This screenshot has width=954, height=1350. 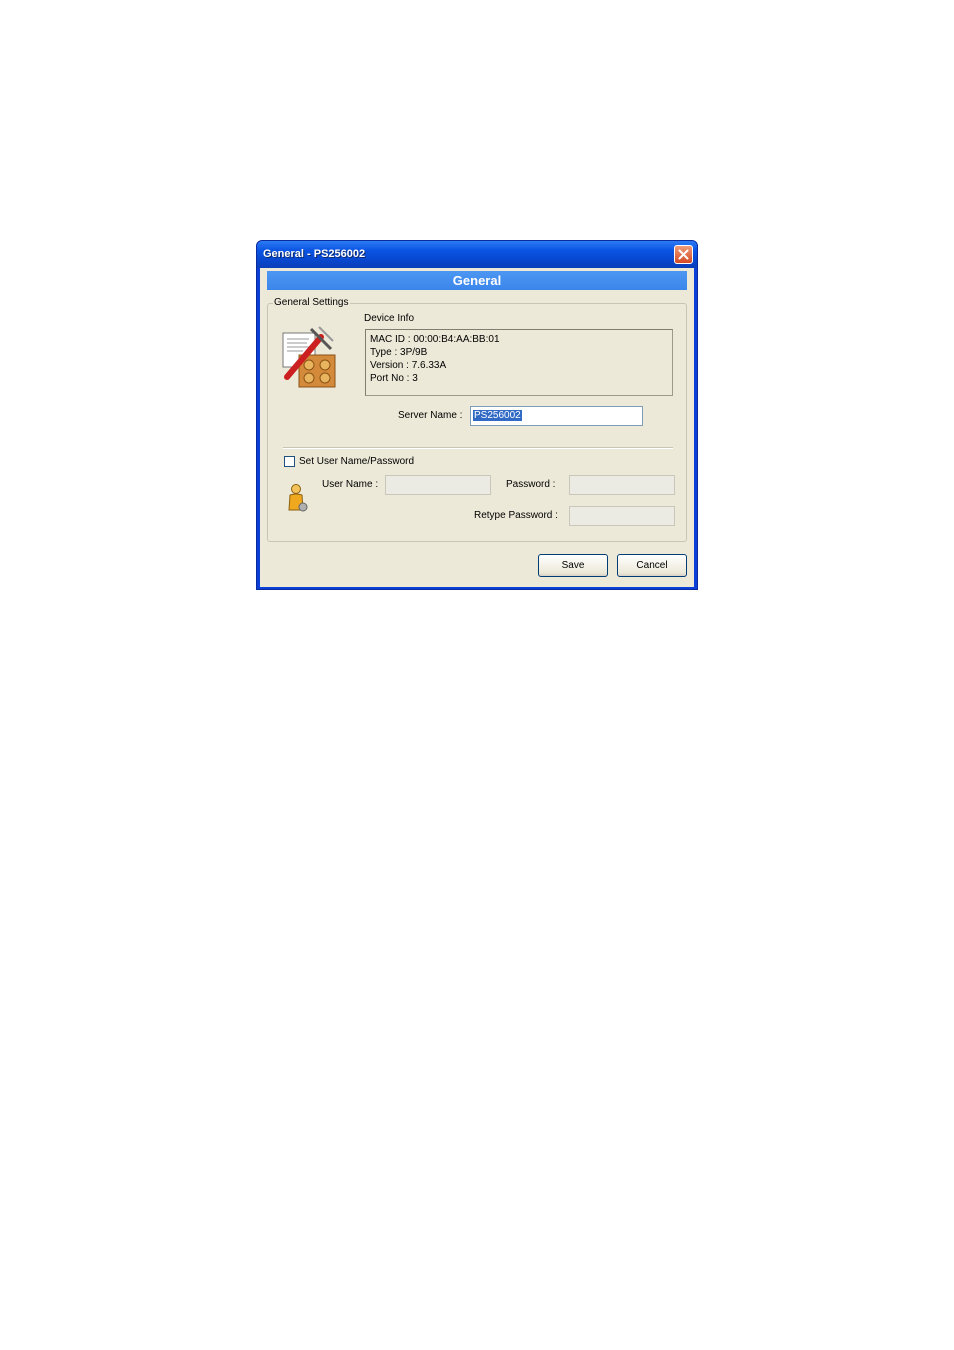 I want to click on version-text: Version : 7.6.33A, so click(x=408, y=365).